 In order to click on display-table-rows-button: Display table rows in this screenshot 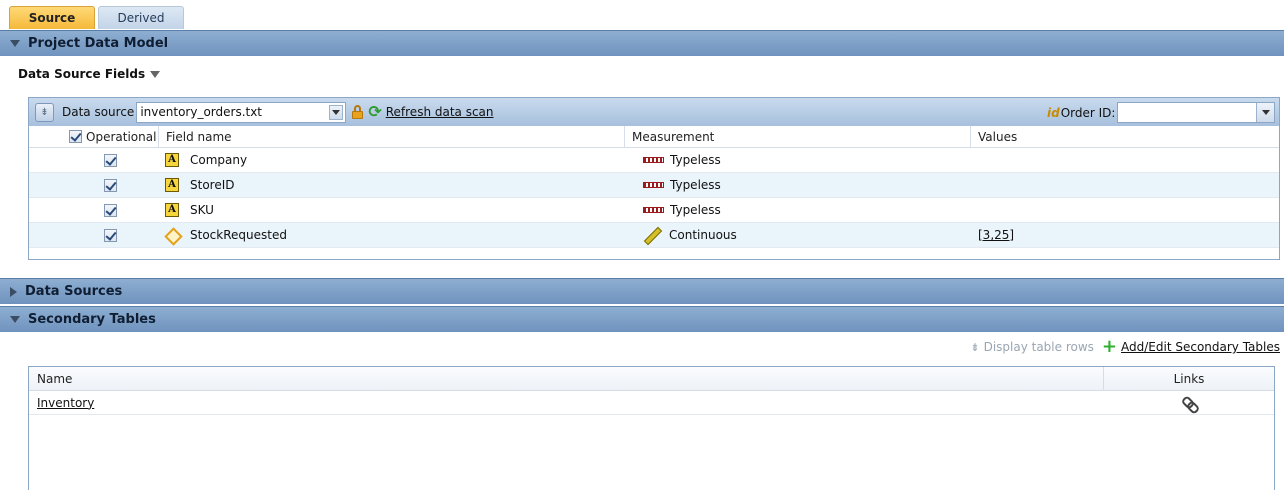, I will do `click(1039, 347)`.